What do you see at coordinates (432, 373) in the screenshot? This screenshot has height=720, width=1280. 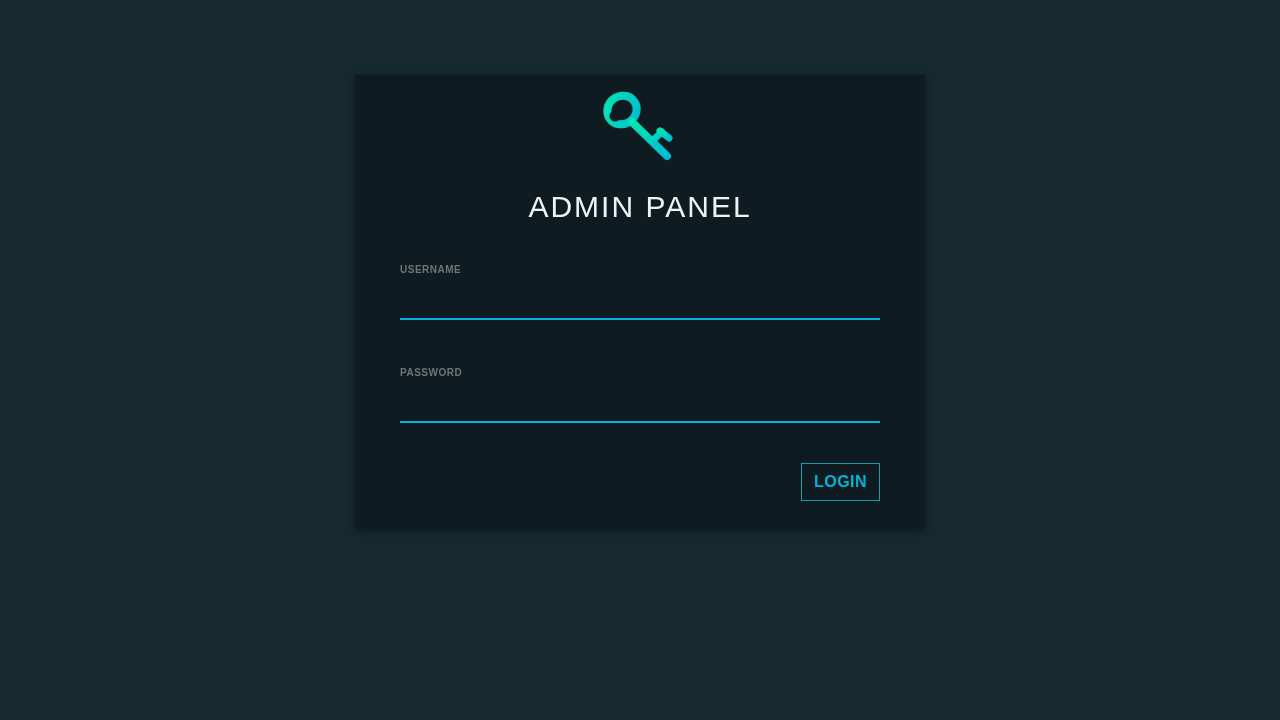 I see `field-label: PASSWORD` at bounding box center [432, 373].